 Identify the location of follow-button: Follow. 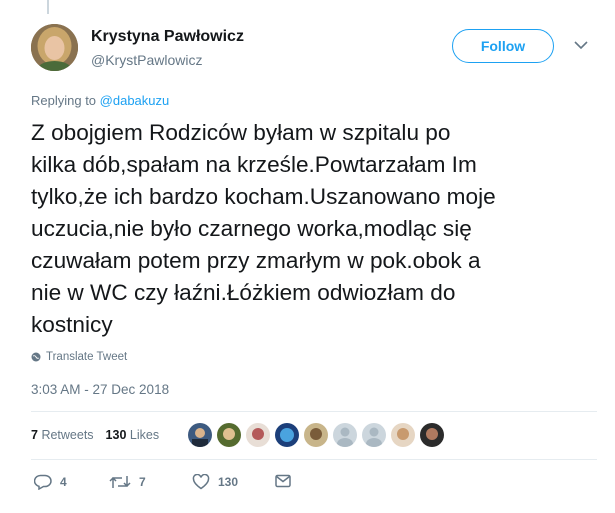
(503, 46).